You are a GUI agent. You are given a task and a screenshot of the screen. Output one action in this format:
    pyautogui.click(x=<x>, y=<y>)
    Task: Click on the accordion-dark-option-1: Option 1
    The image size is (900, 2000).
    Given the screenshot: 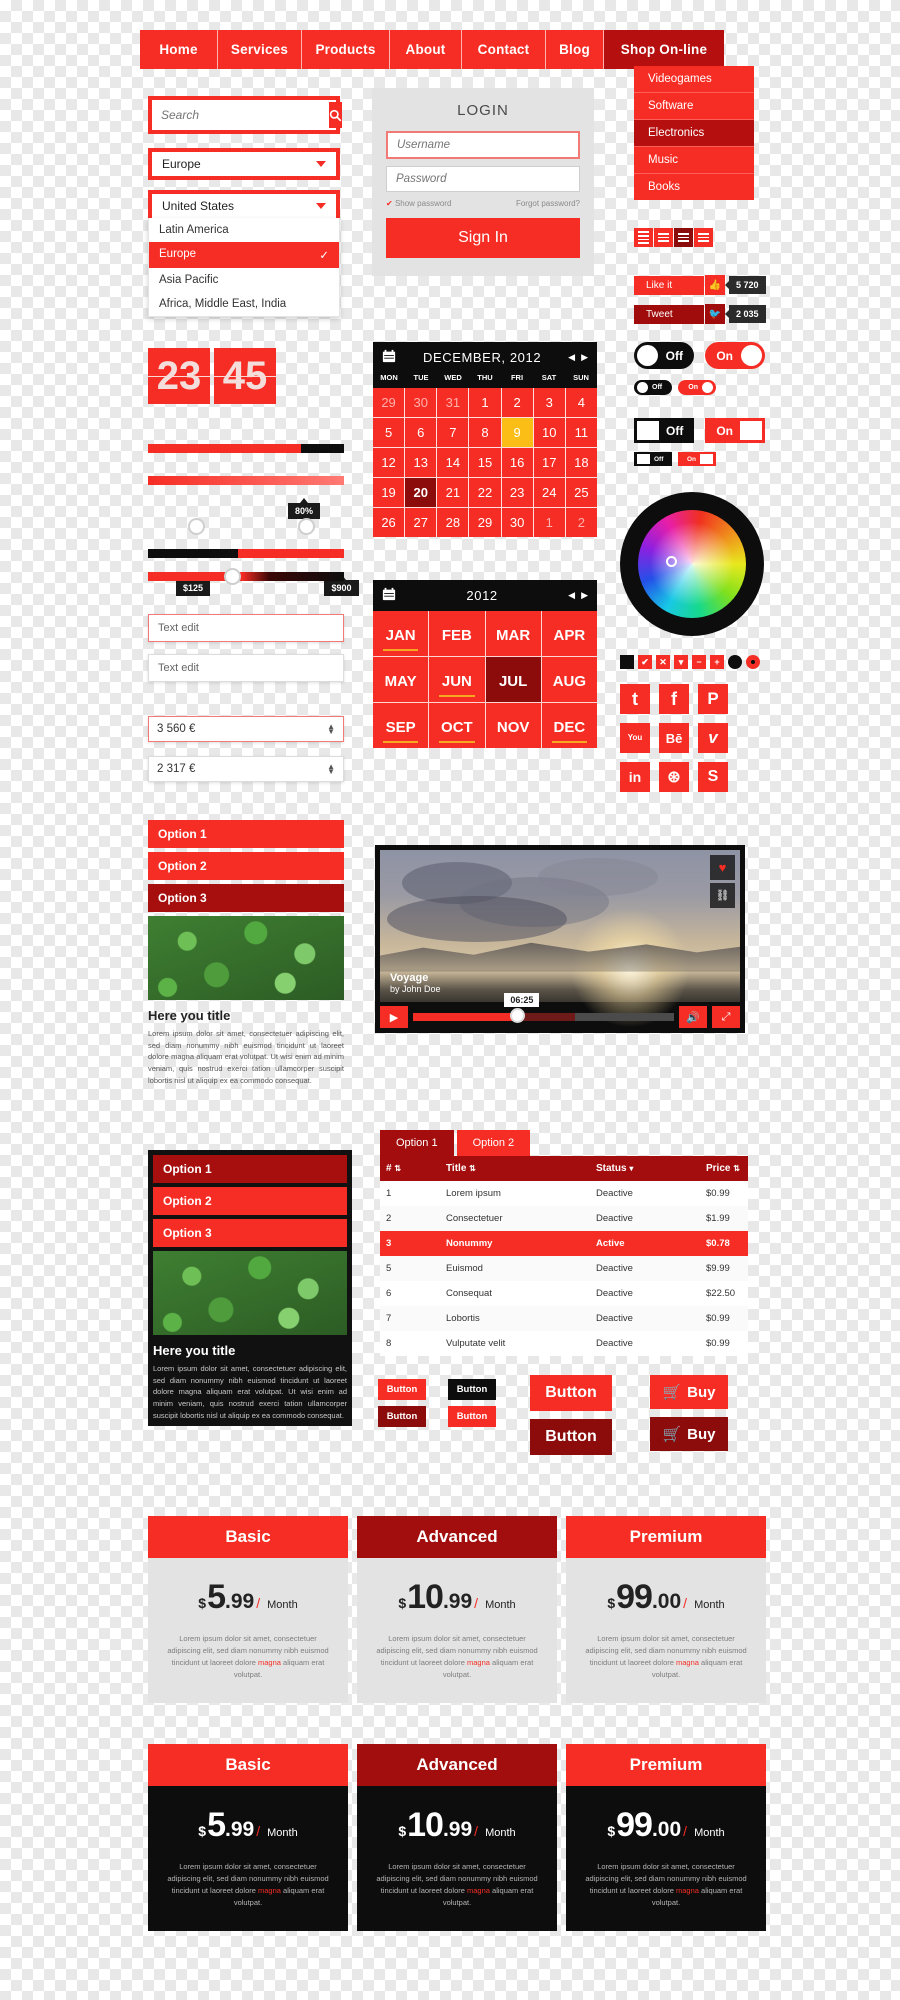 What is the action you would take?
    pyautogui.click(x=250, y=1169)
    